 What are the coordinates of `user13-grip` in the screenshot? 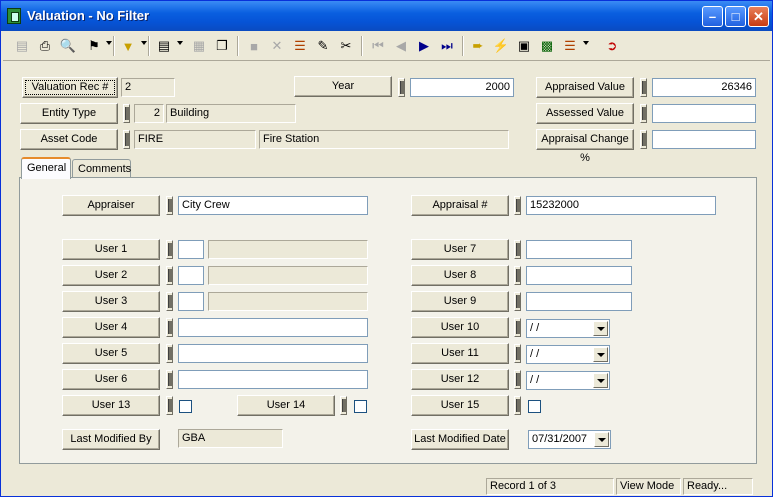 It's located at (169, 405).